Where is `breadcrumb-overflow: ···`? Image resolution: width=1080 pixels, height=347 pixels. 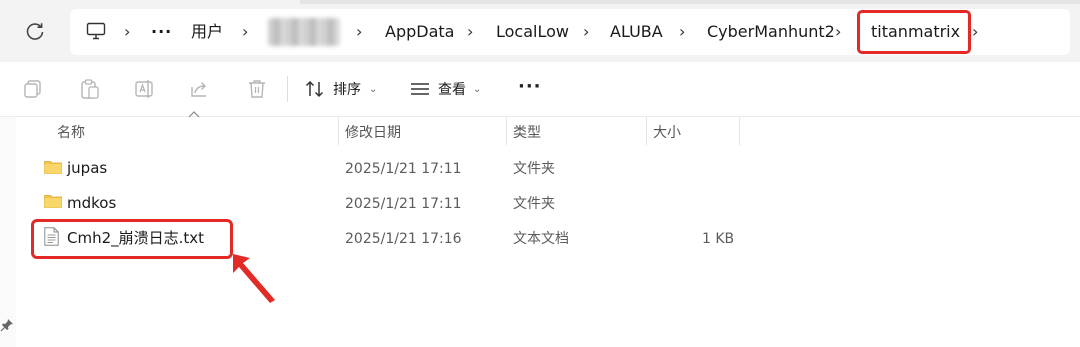 breadcrumb-overflow: ··· is located at coordinates (161, 32).